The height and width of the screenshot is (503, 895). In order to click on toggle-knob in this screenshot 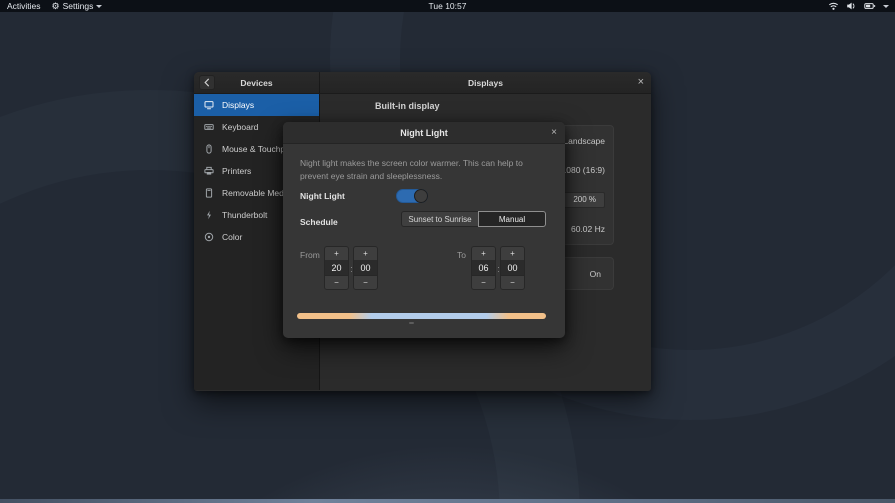, I will do `click(421, 196)`.